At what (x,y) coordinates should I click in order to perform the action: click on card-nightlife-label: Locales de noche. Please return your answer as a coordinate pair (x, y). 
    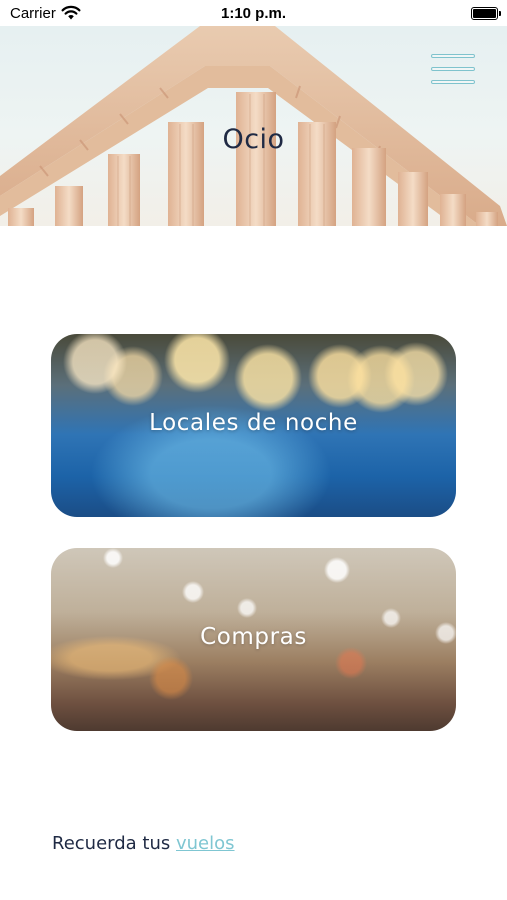
    Looking at the image, I should click on (253, 423).